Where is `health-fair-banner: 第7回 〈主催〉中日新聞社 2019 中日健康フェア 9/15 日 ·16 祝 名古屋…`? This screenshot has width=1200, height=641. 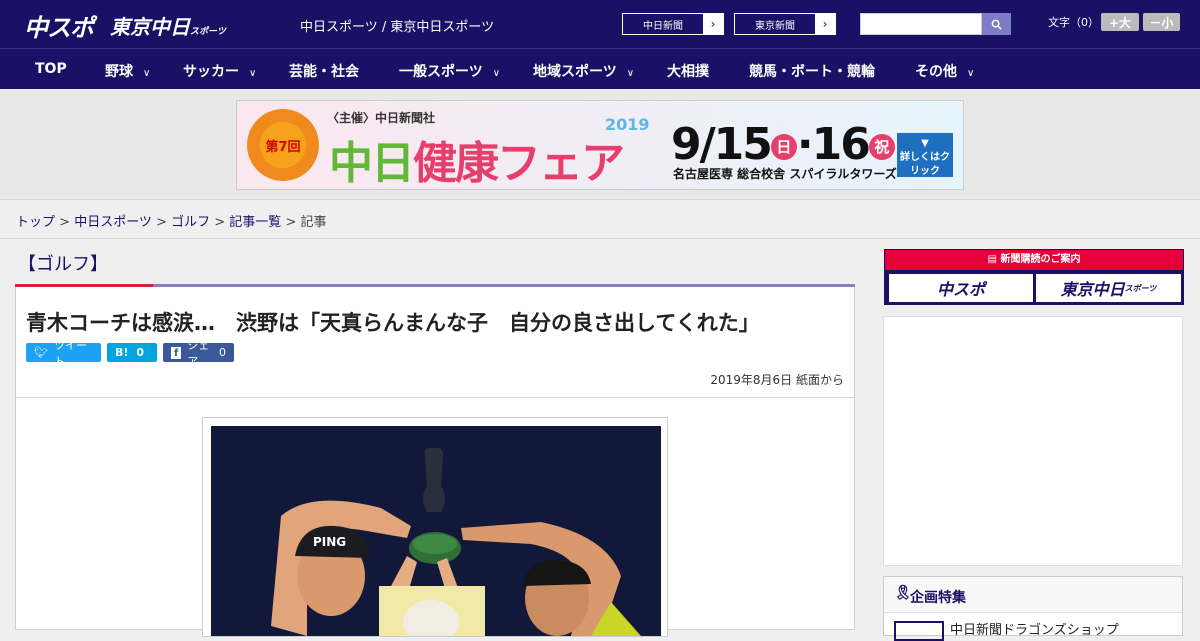 health-fair-banner: 第7回 〈主催〉中日新聞社 2019 中日健康フェア 9/15 日 ·16 祝 名古屋… is located at coordinates (600, 145).